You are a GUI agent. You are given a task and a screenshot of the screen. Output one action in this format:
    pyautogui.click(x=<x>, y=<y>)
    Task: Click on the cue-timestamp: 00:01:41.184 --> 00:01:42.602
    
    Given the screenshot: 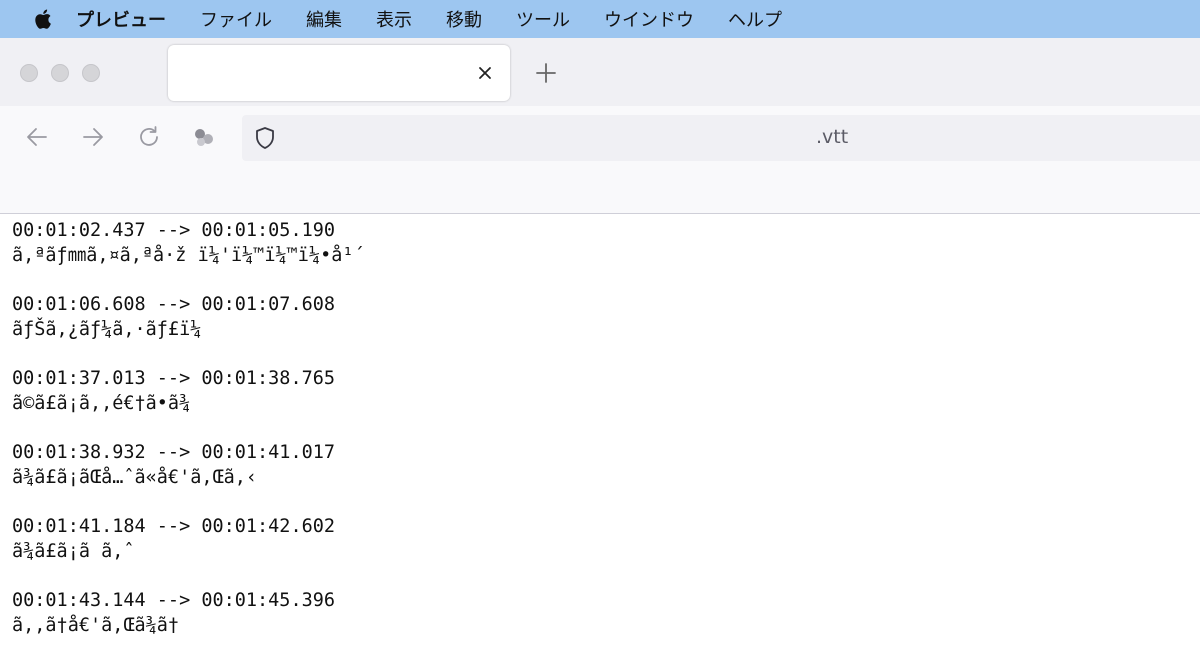 What is the action you would take?
    pyautogui.click(x=174, y=526)
    